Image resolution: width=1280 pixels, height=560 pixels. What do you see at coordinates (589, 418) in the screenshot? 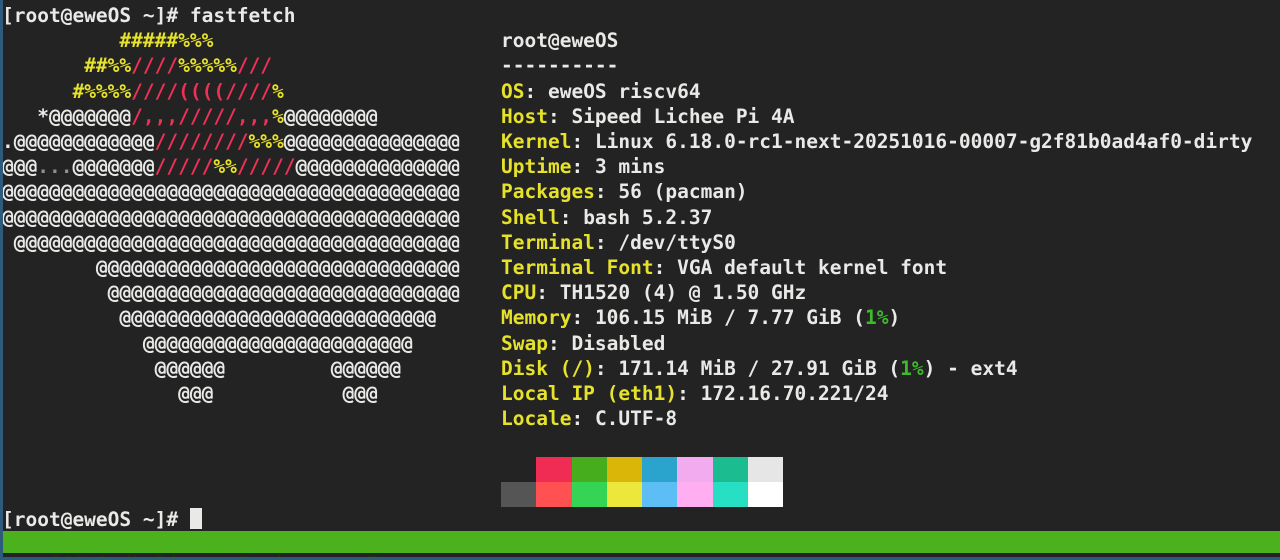
I see `fetch-entry: Locale: C.UTF-8` at bounding box center [589, 418].